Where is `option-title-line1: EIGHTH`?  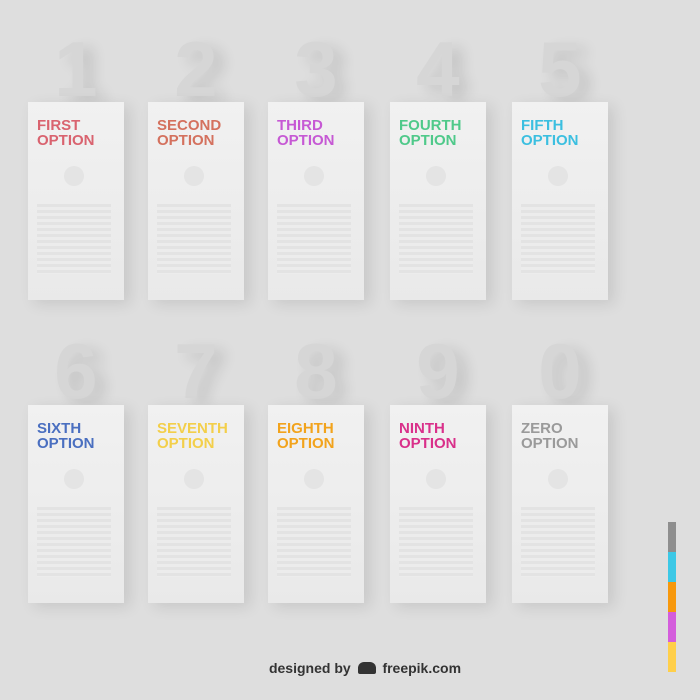 option-title-line1: EIGHTH is located at coordinates (305, 428).